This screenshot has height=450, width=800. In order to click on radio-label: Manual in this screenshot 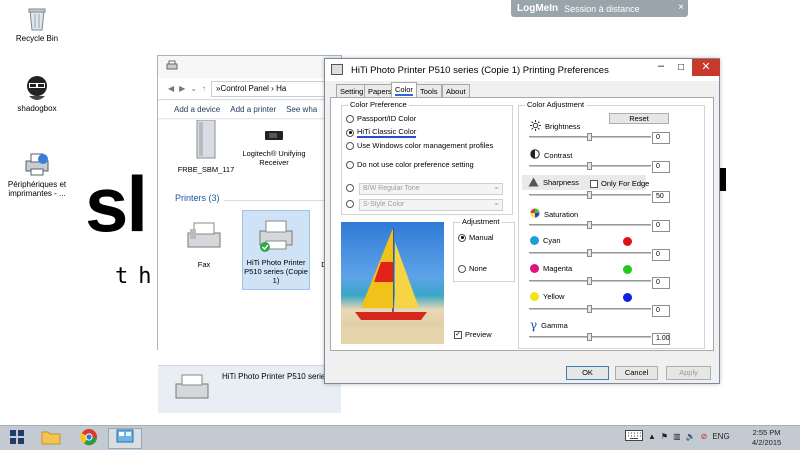, I will do `click(481, 237)`.